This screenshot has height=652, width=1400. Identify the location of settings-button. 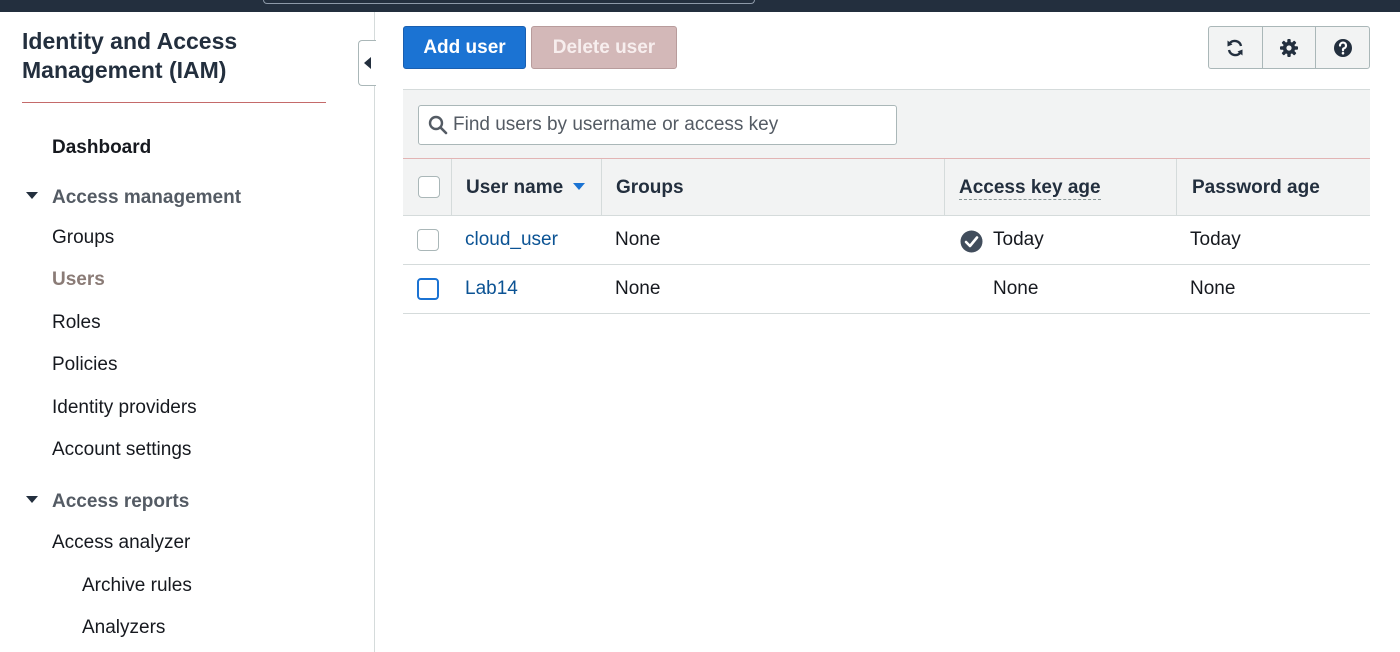
(1290, 47).